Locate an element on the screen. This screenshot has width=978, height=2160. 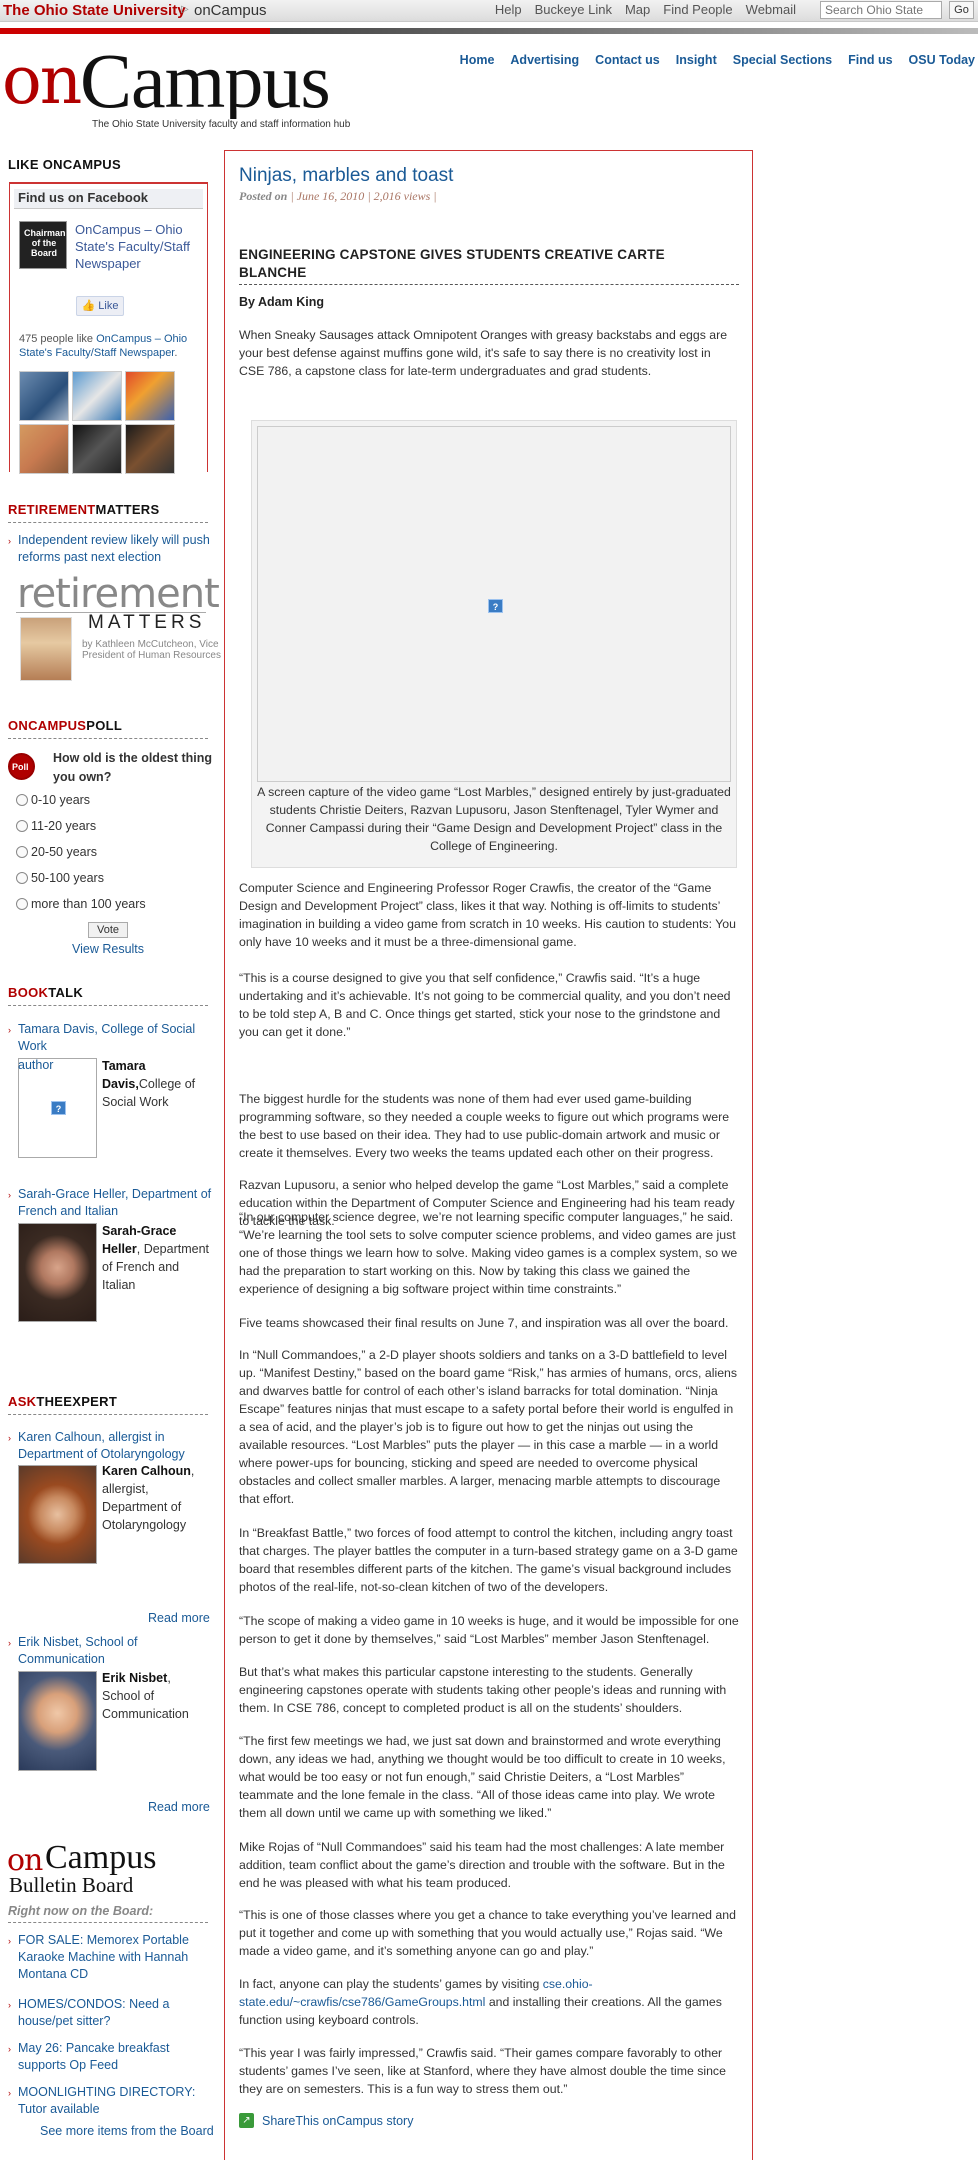
facebook-like-button: 👍 Like is located at coordinates (100, 306).